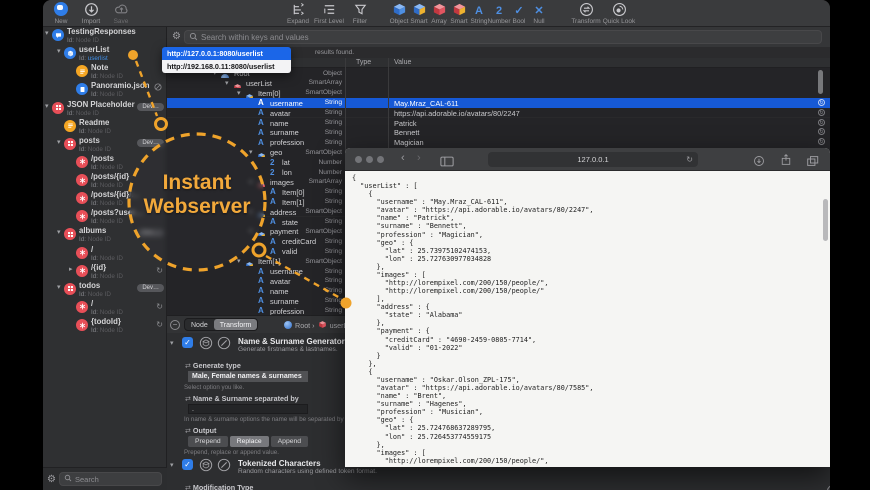  Describe the element at coordinates (498, 102) in the screenshot. I see `tree-row-username: Ausername String May.Mraz_CAL-611 ↻` at that location.